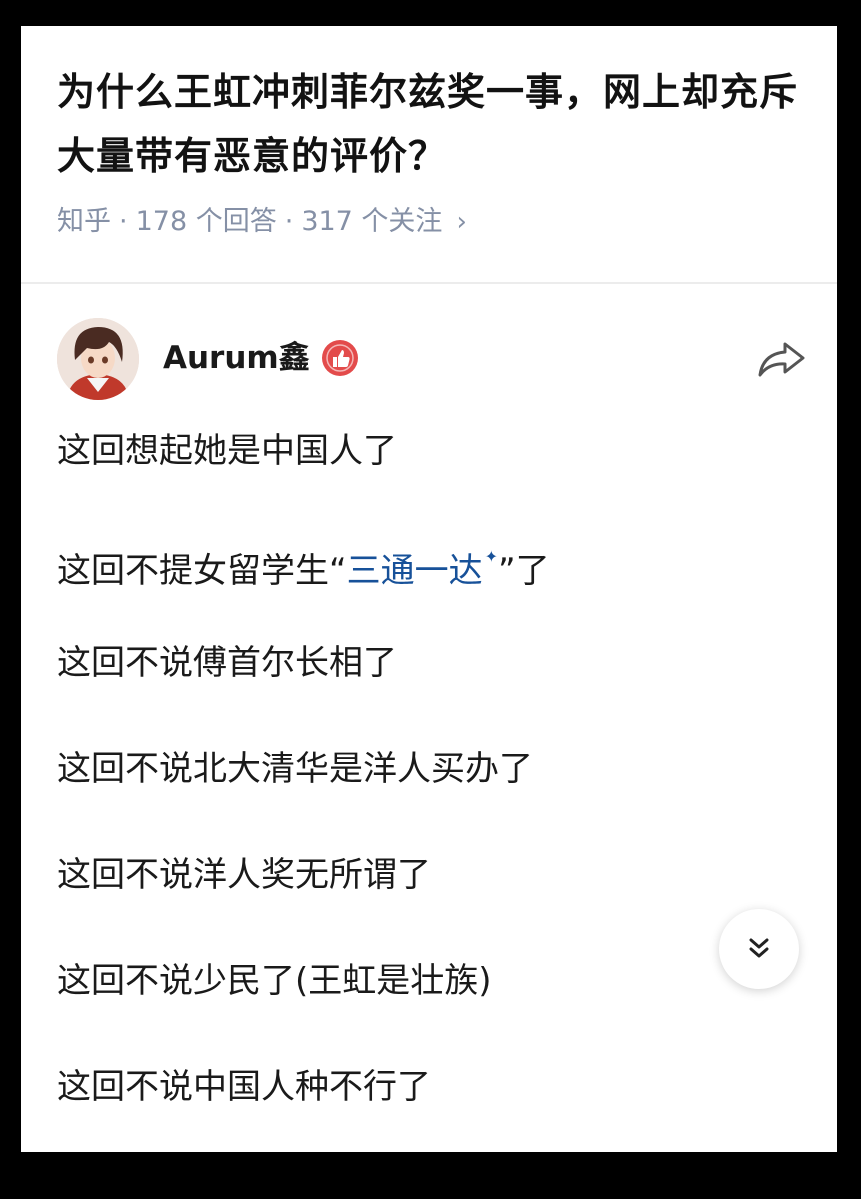 The width and height of the screenshot is (861, 1199). I want to click on double-chevron-down-icon, so click(759, 948).